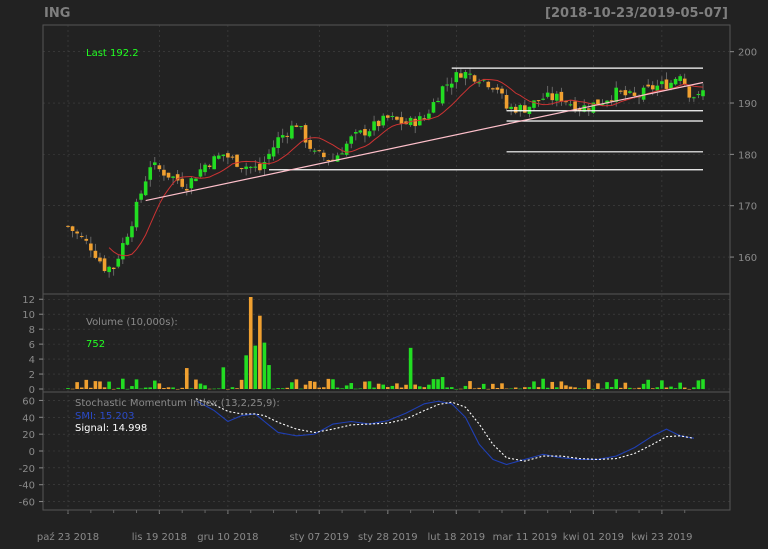  What do you see at coordinates (32, 375) in the screenshot?
I see `volume-tick-label: 2` at bounding box center [32, 375].